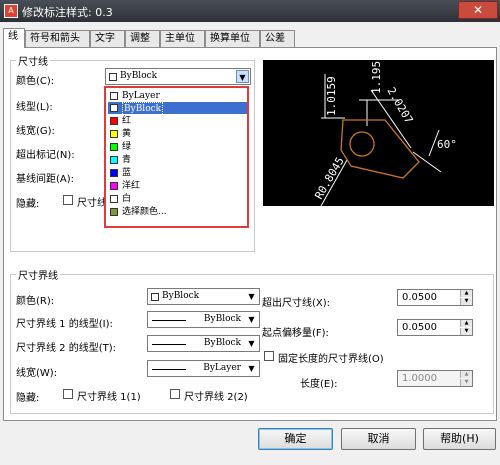 The height and width of the screenshot is (465, 500). I want to click on dropdown-item-bylayer: ByLayer, so click(177, 96).